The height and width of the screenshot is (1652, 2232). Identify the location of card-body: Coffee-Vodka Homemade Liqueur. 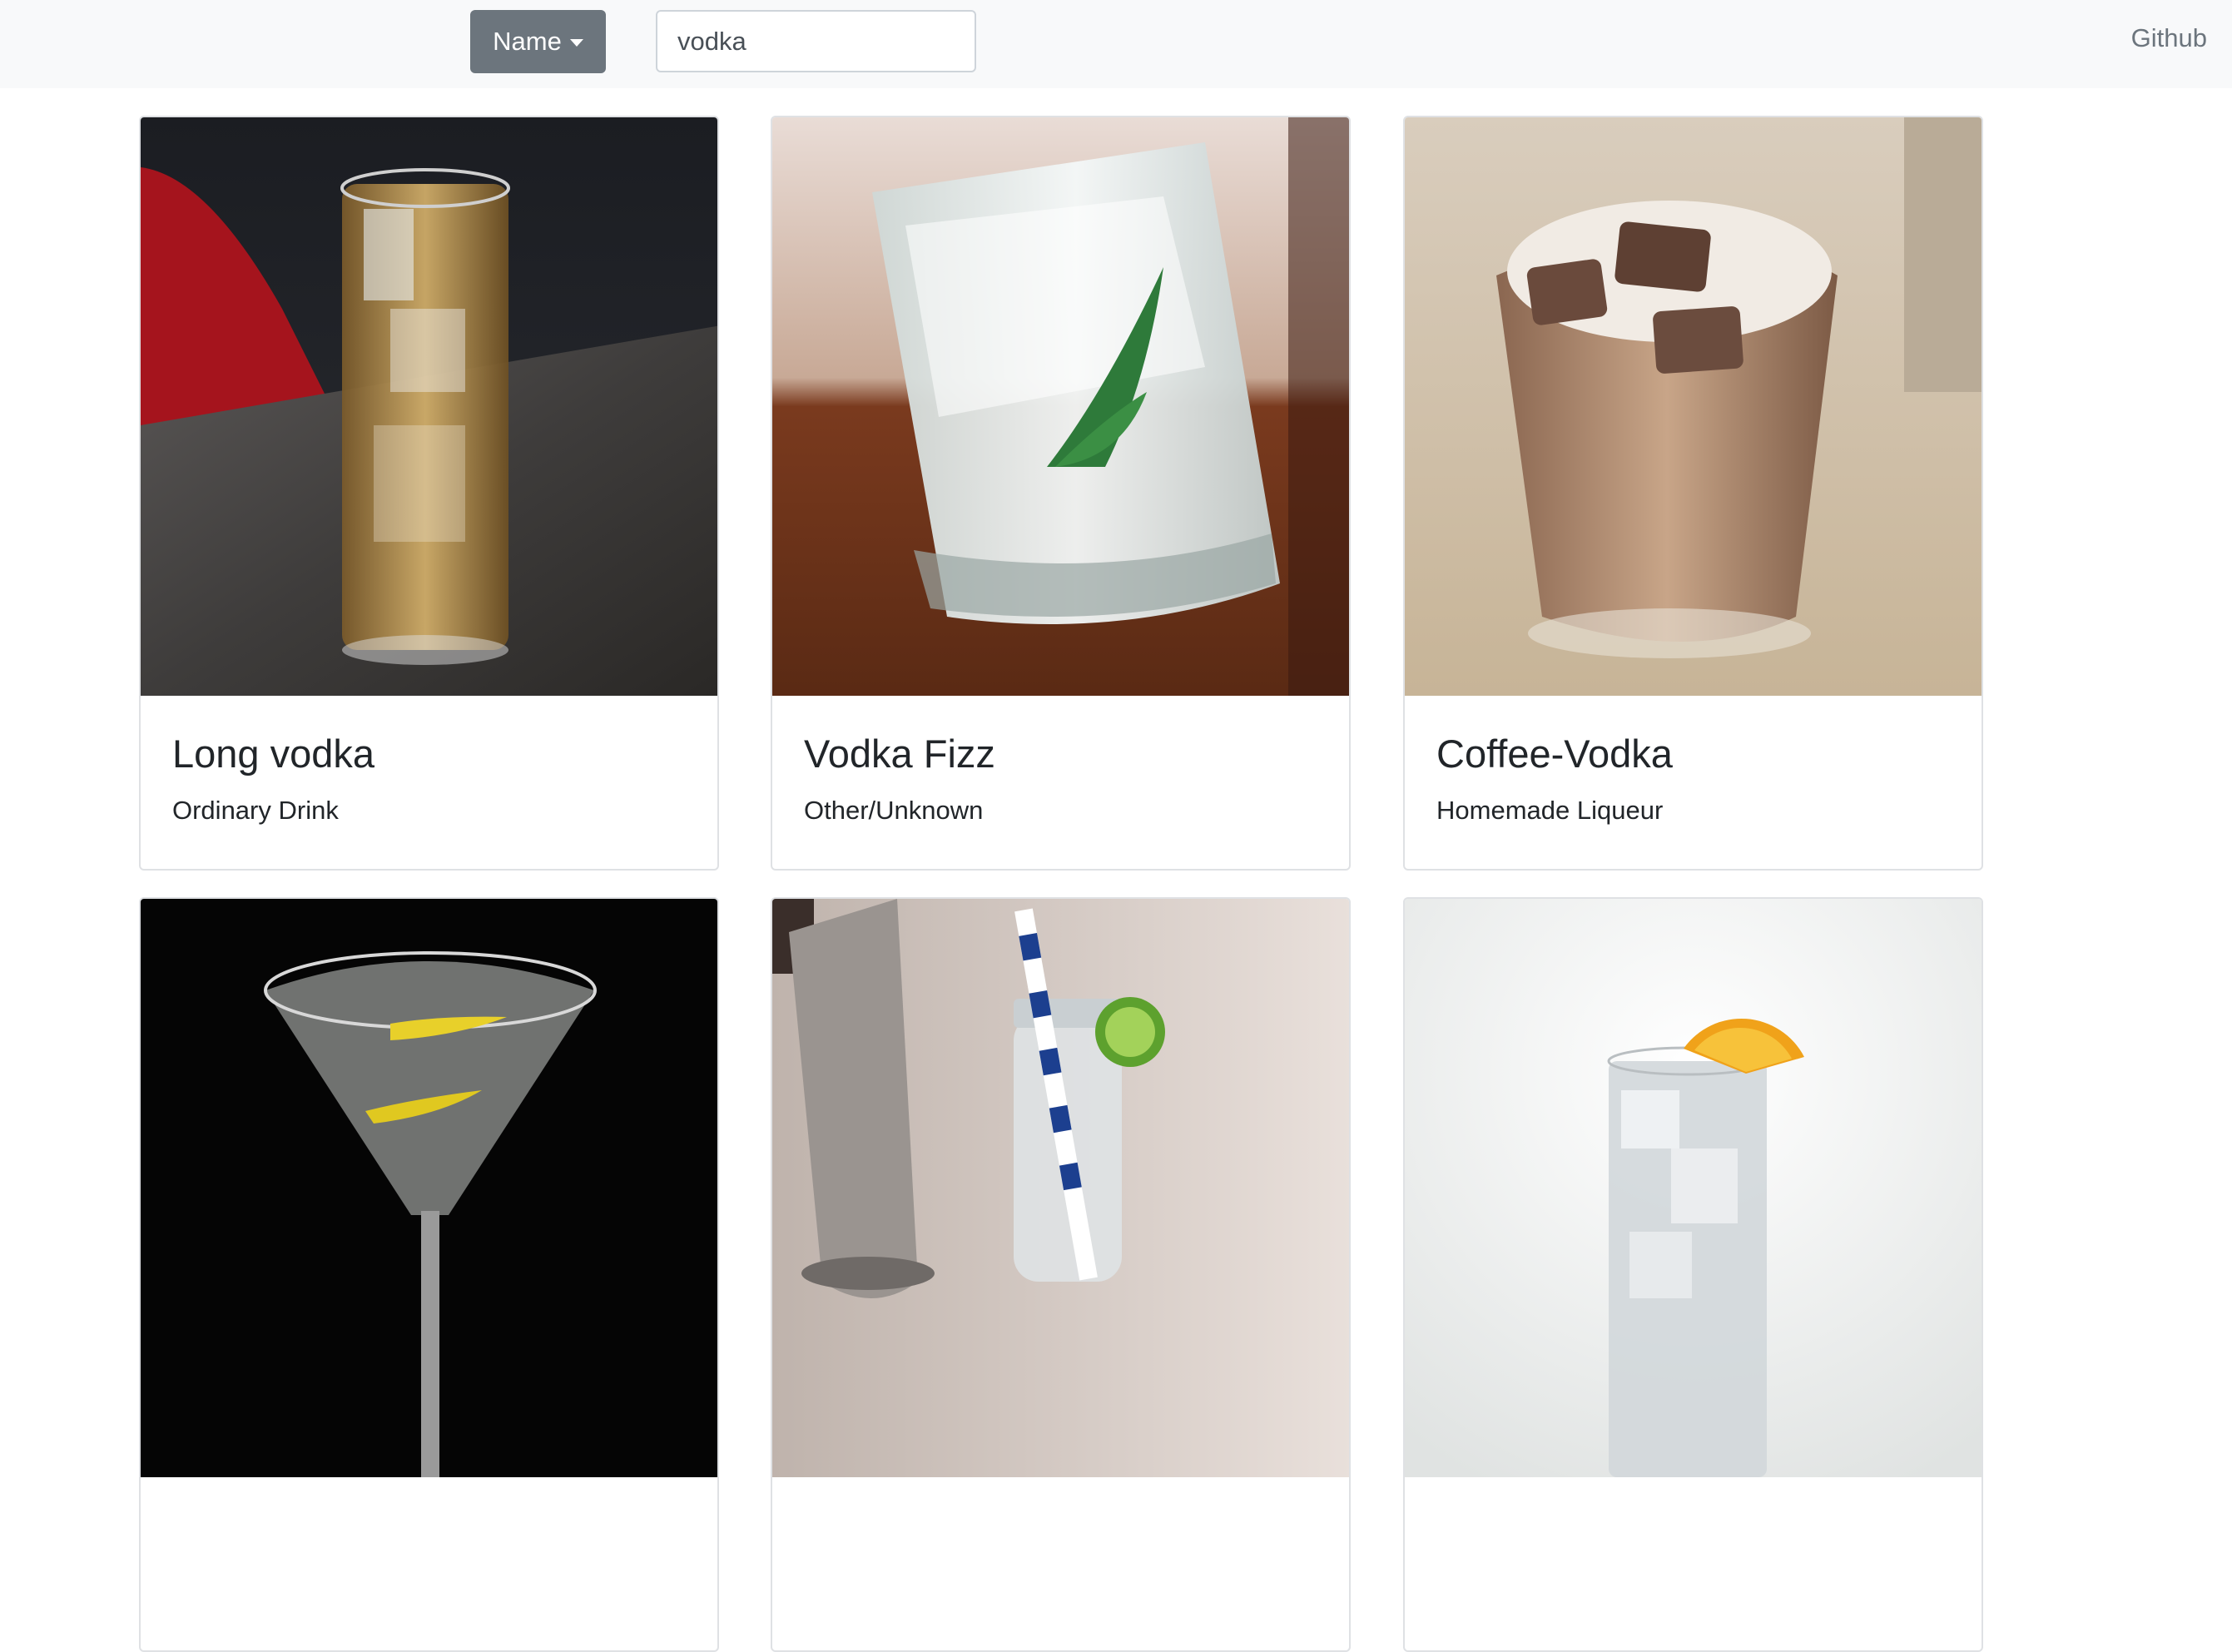
(1694, 782).